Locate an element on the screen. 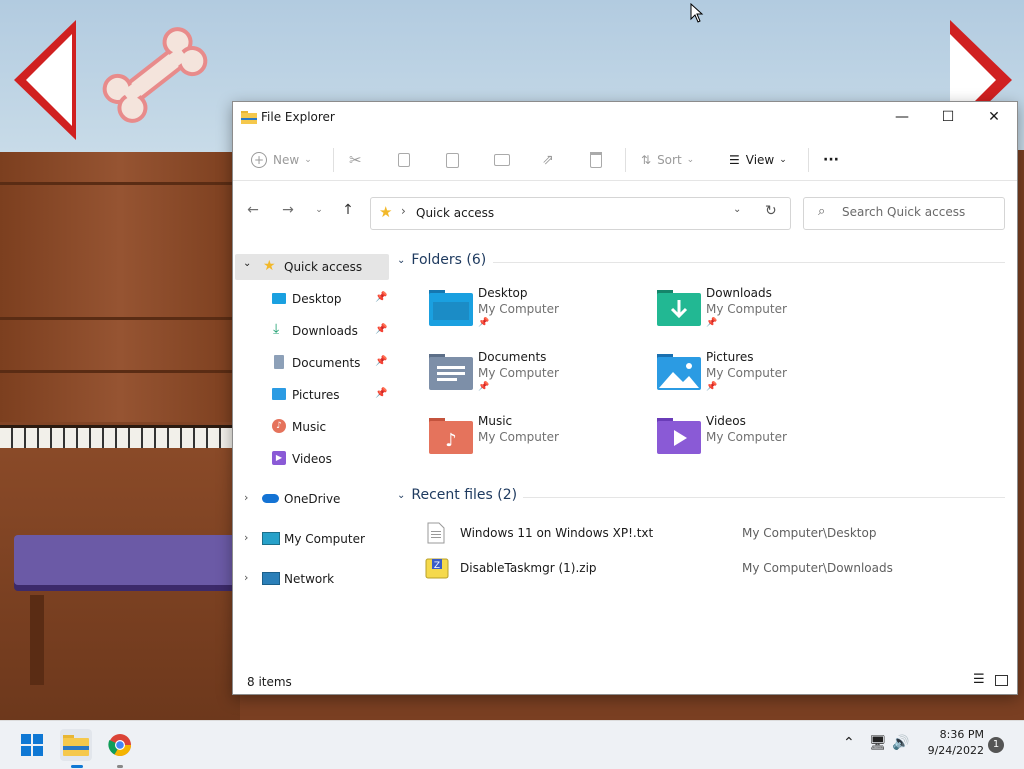  piano-body is located at coordinates (120, 287).